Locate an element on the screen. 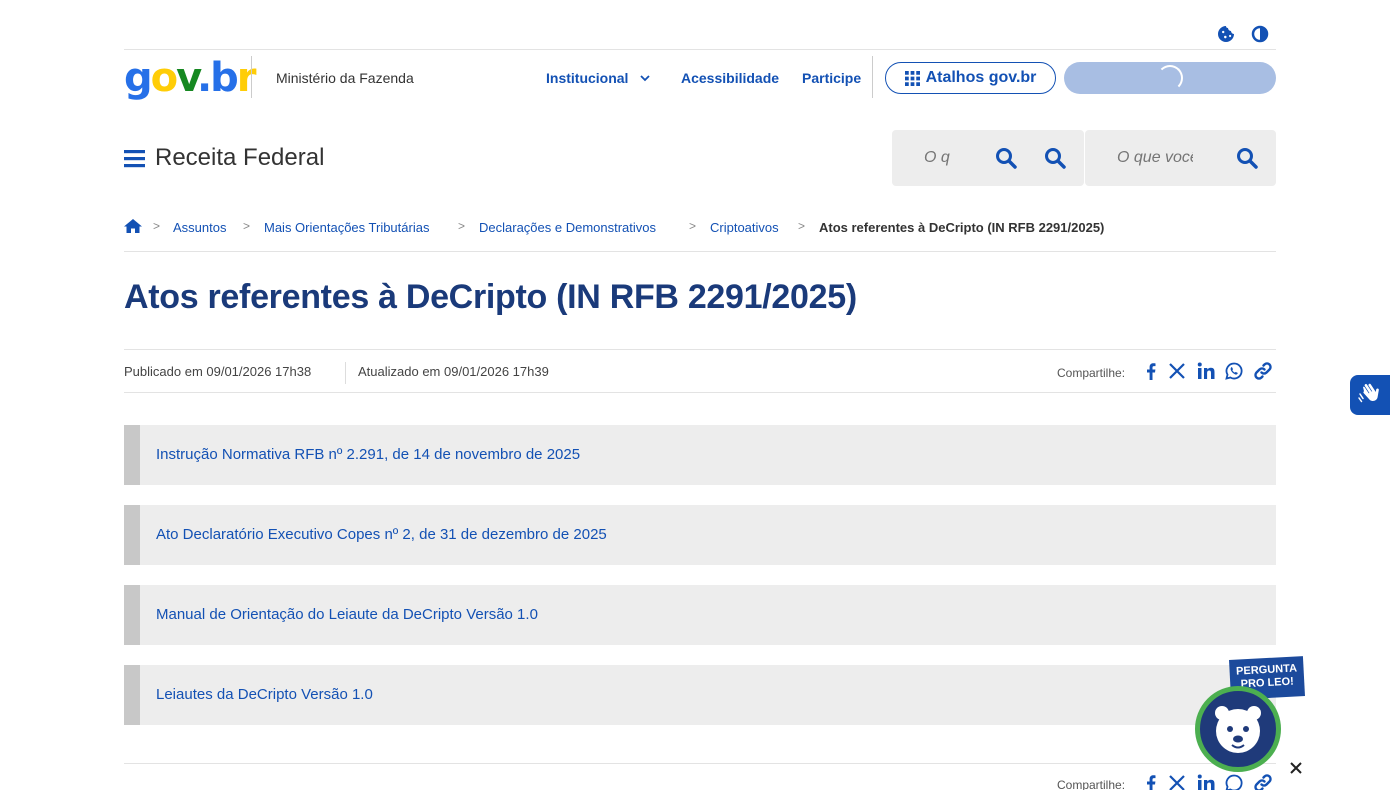 The width and height of the screenshot is (1400, 790). nav-acessibilidade: Acessibilidade is located at coordinates (730, 78).